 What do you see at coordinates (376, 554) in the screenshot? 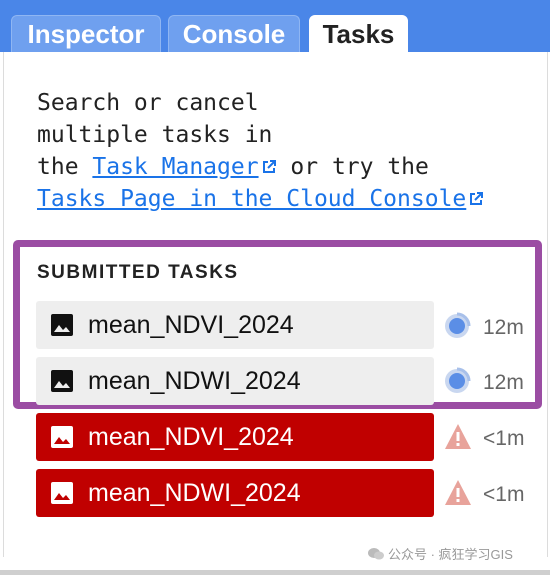
I see `wechat-icon` at bounding box center [376, 554].